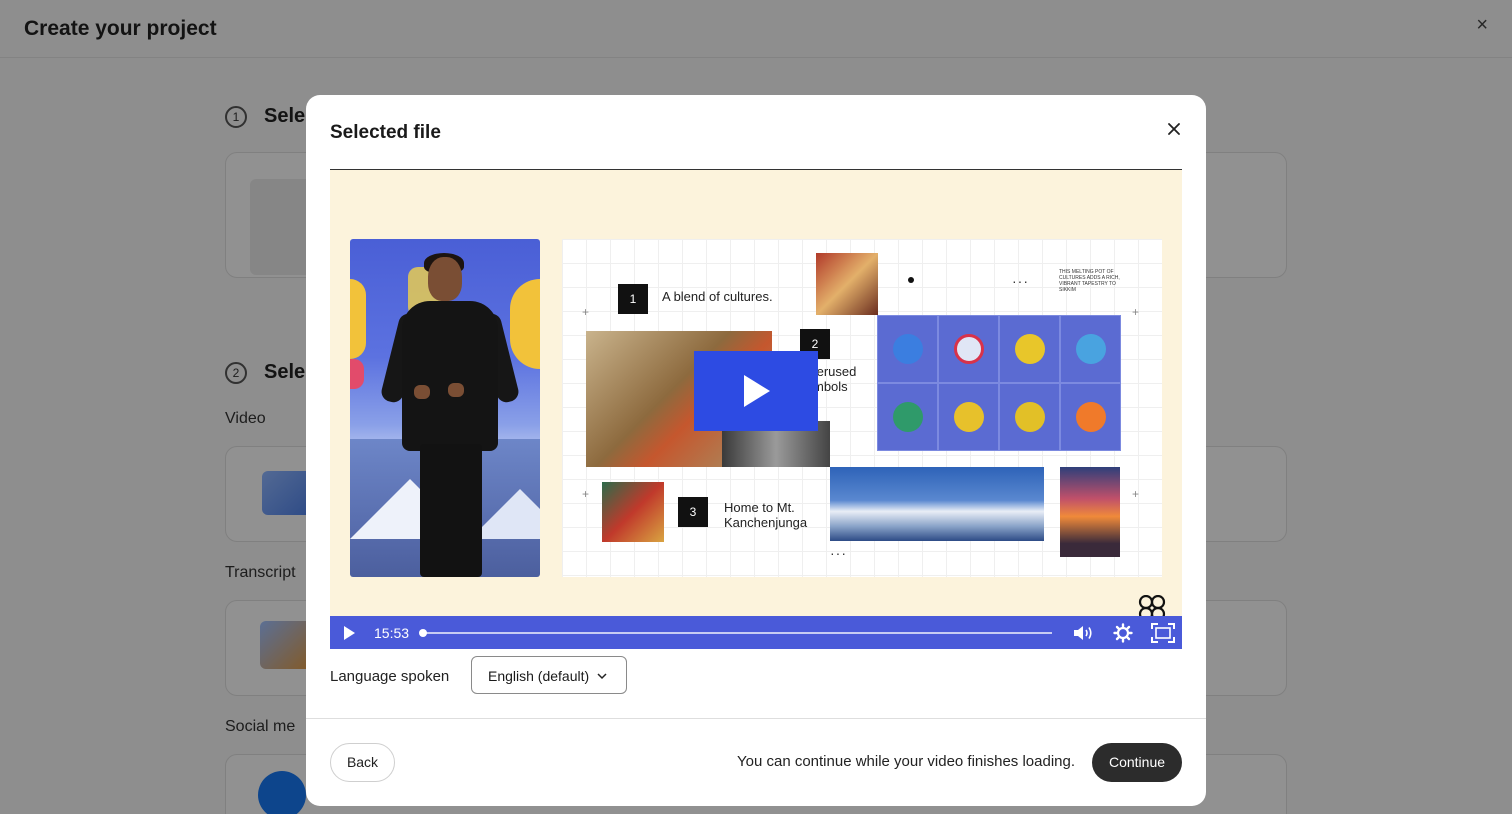 This screenshot has width=1512, height=814. What do you see at coordinates (633, 512) in the screenshot?
I see `slide-drummer-image` at bounding box center [633, 512].